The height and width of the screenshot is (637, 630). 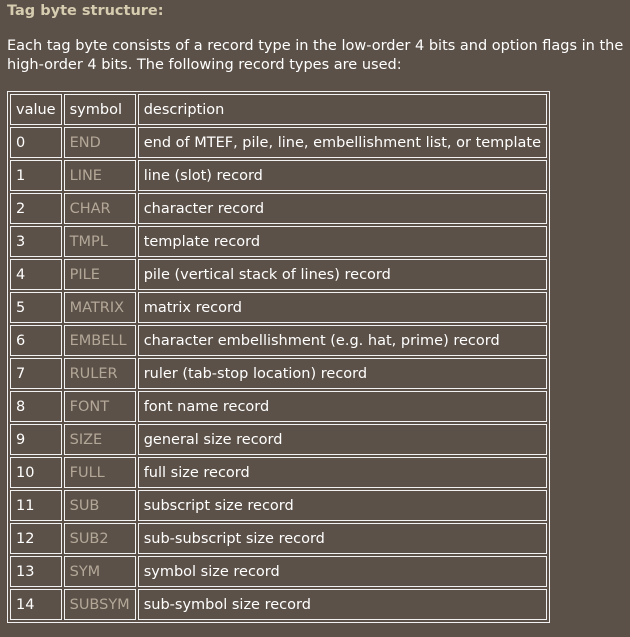 I want to click on table-row: 14 SUBSYM sub-symbol size record, so click(x=279, y=604).